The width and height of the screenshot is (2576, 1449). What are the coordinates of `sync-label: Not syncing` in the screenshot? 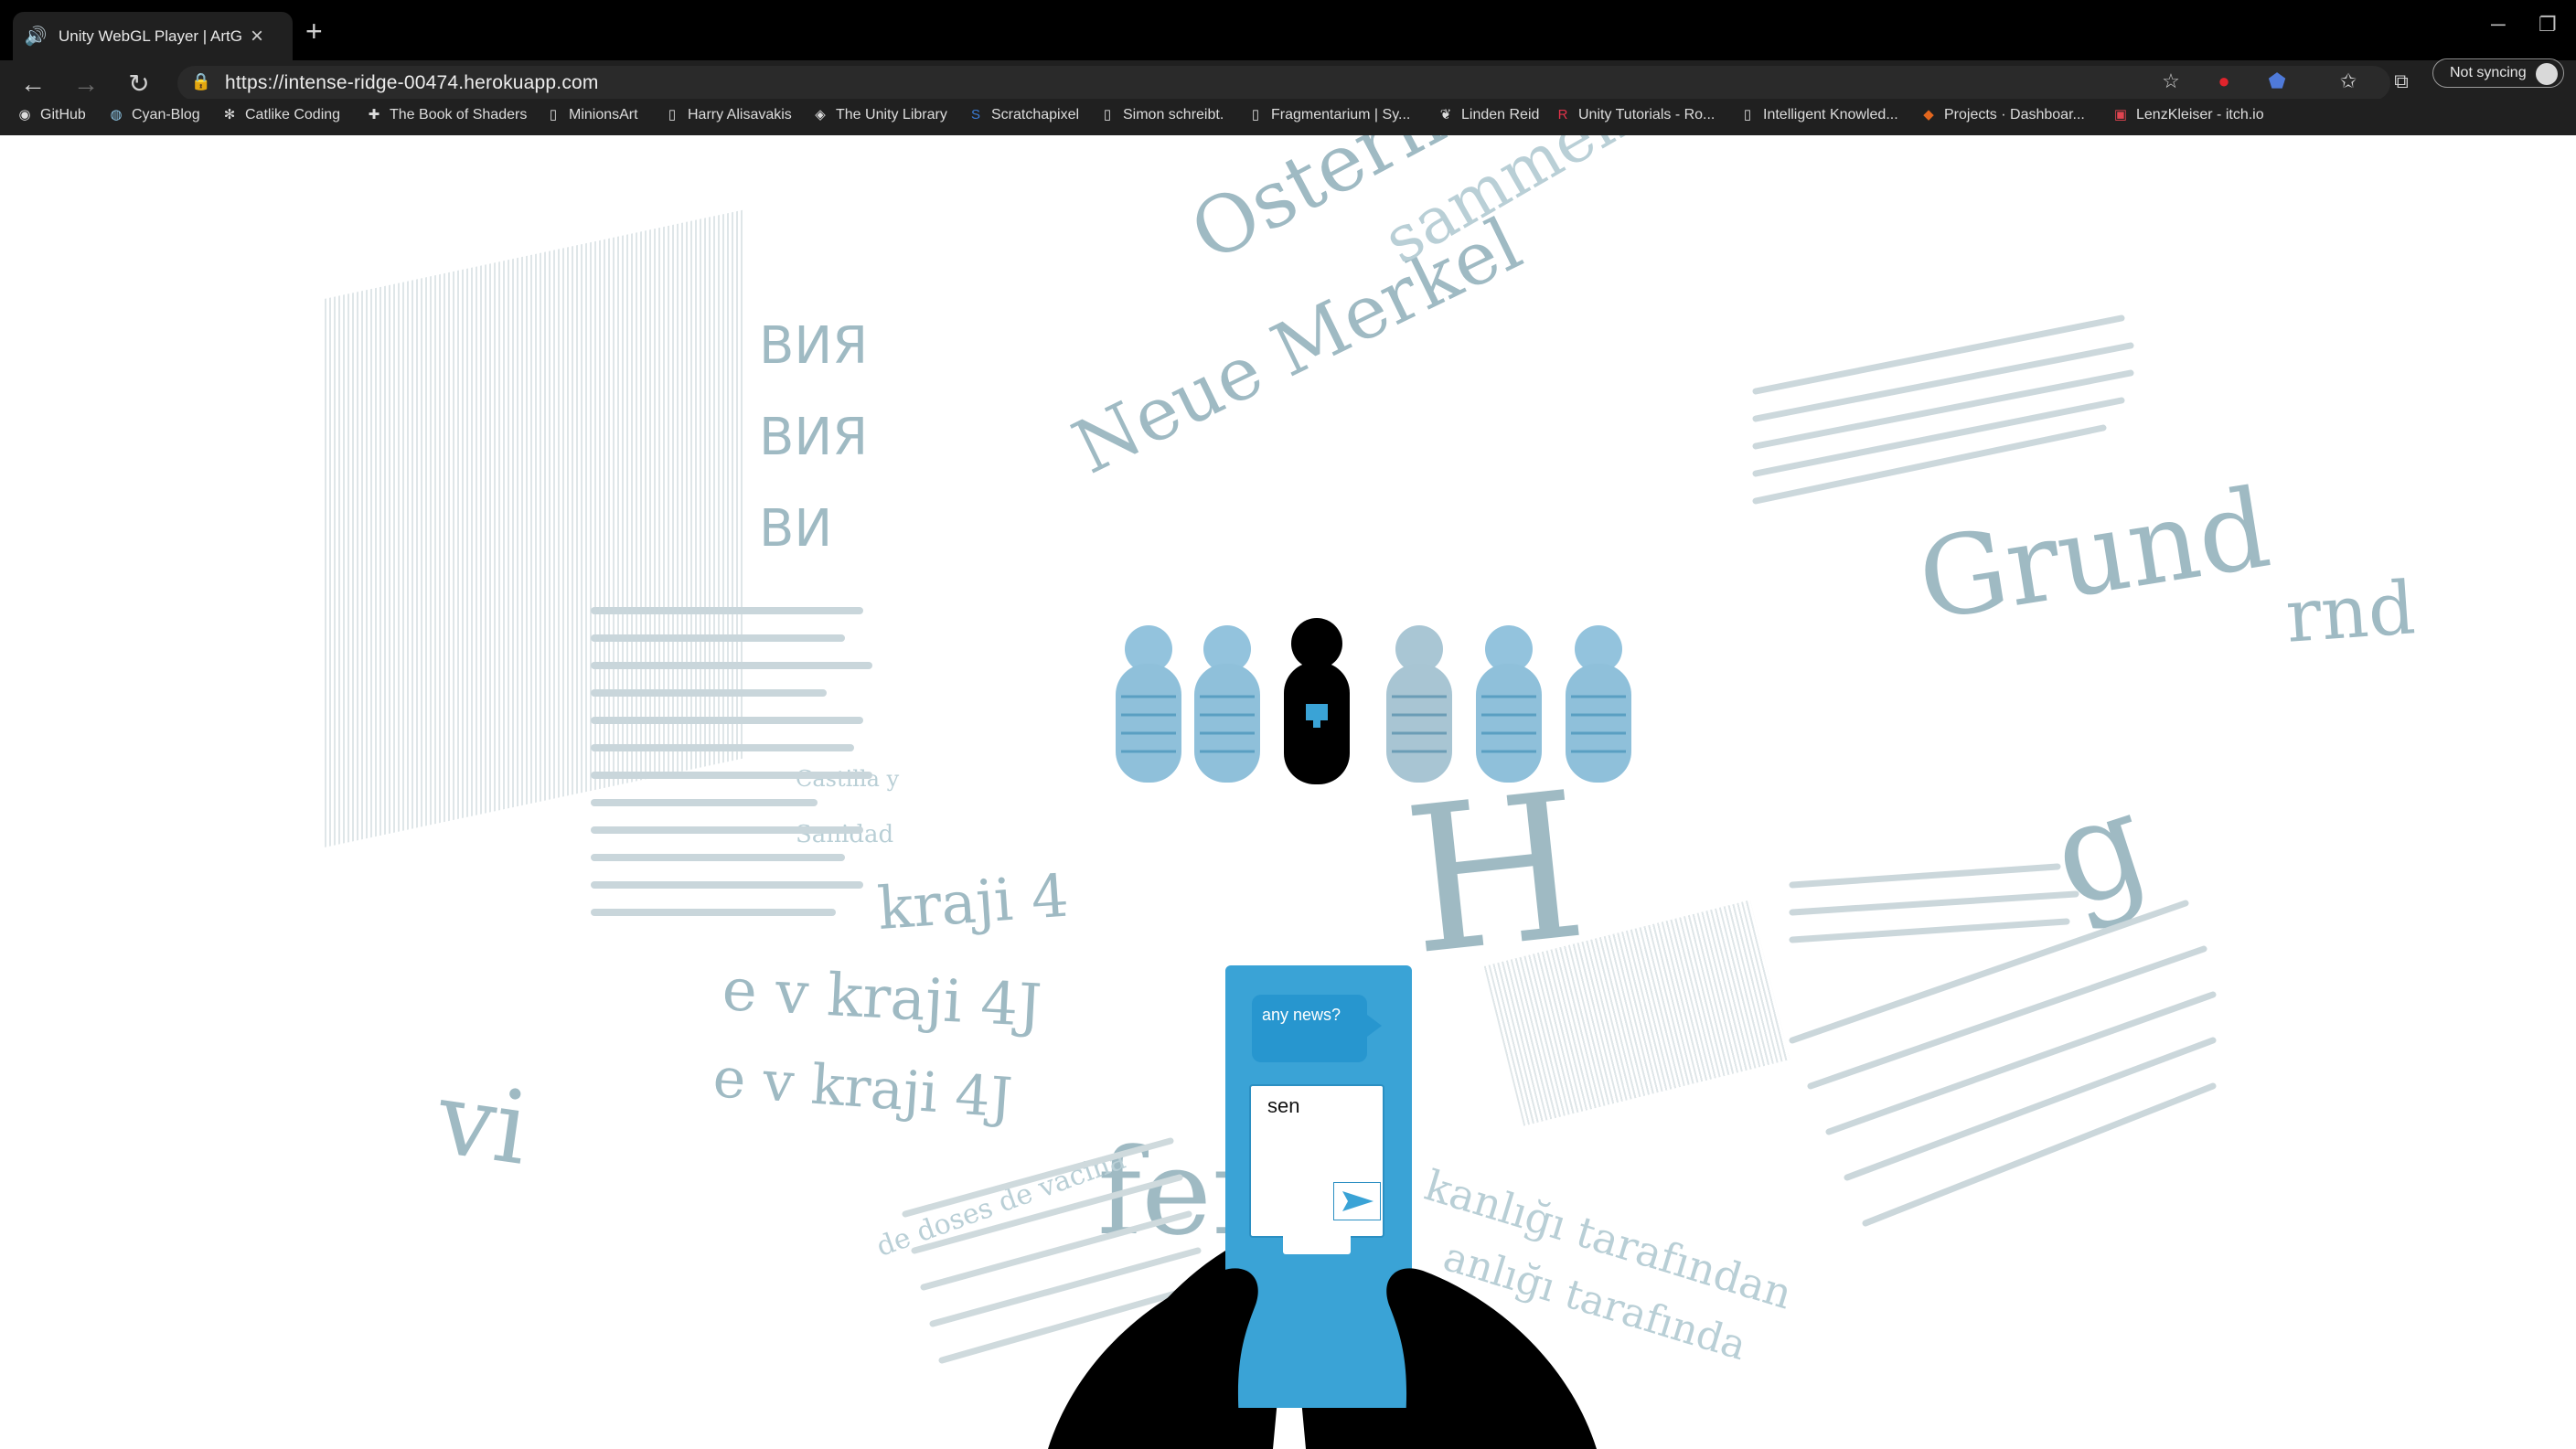 It's located at (2488, 72).